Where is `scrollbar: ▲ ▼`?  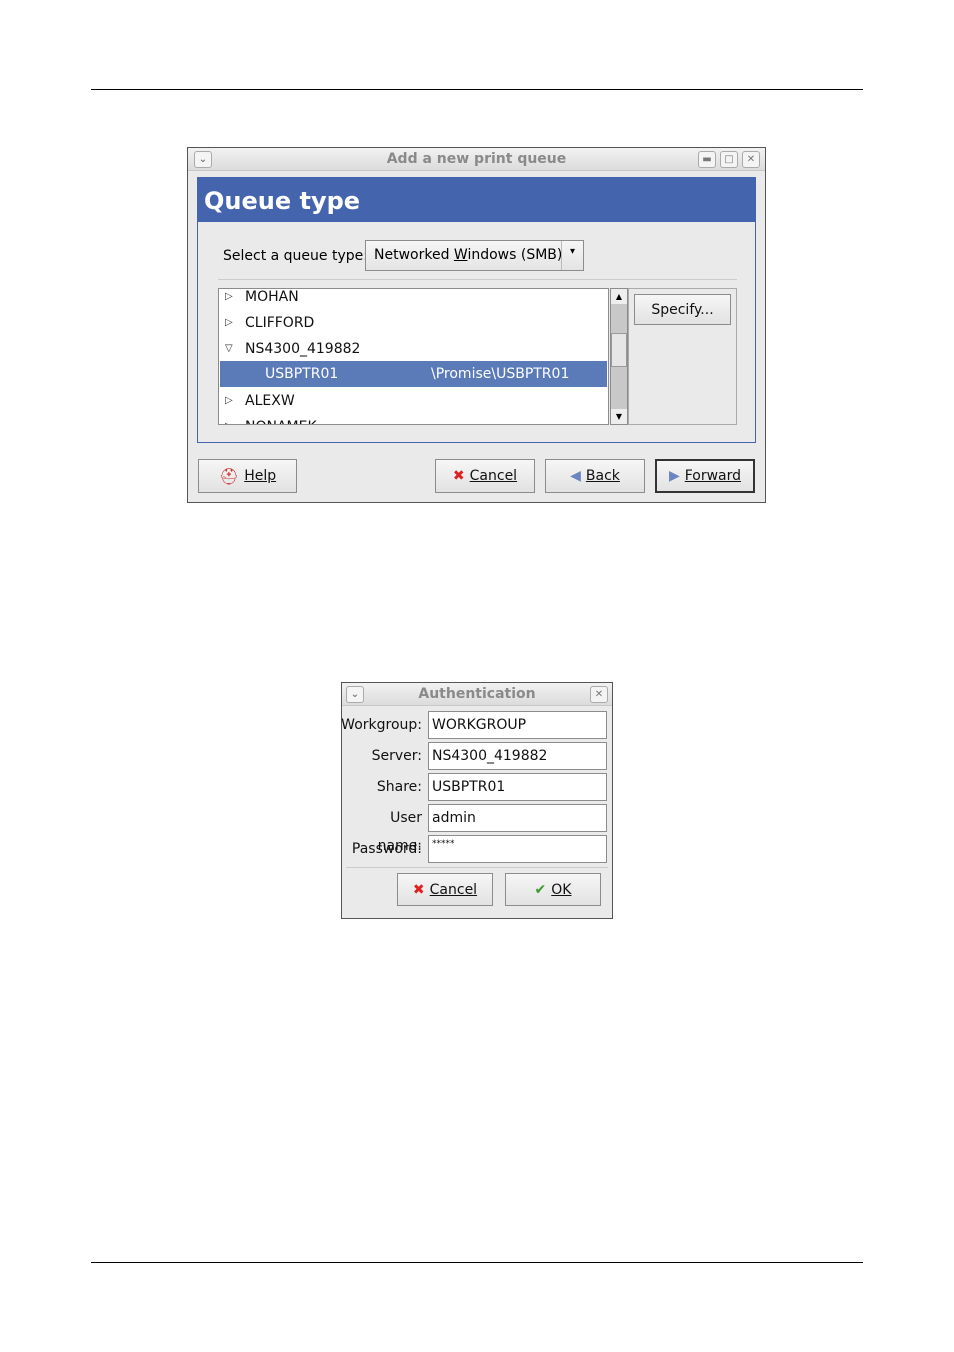 scrollbar: ▲ ▼ is located at coordinates (619, 356).